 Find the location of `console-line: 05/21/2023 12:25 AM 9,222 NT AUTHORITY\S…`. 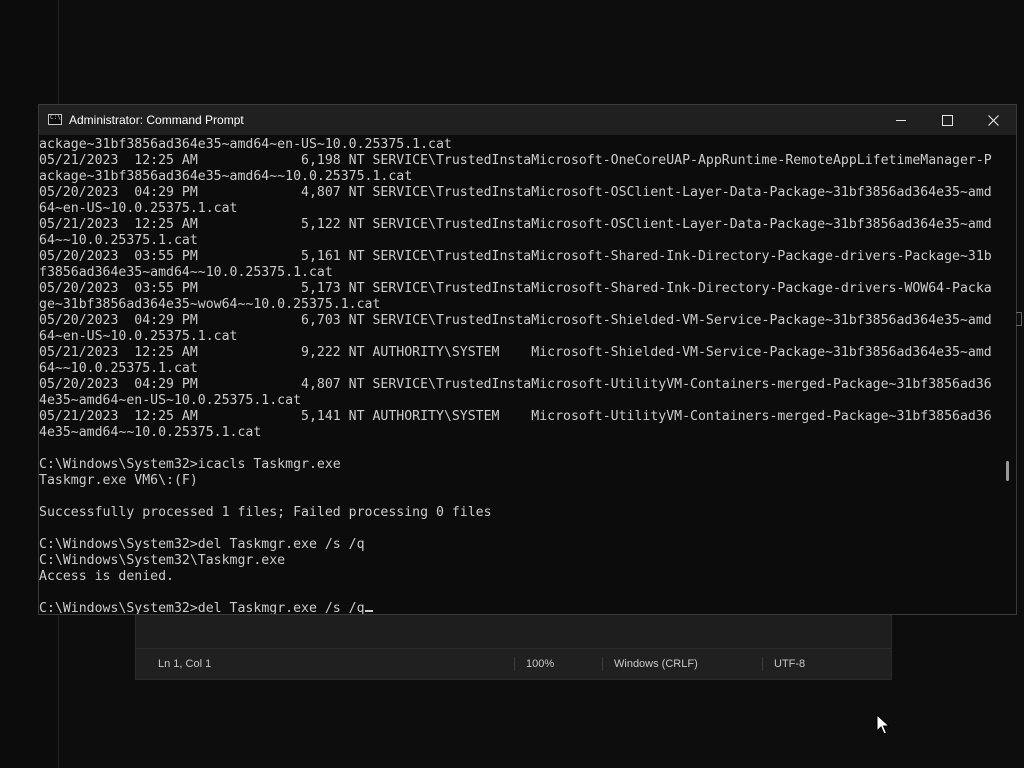

console-line: 05/21/2023 12:25 AM 9,222 NT AUTHORITY\S… is located at coordinates (515, 352).